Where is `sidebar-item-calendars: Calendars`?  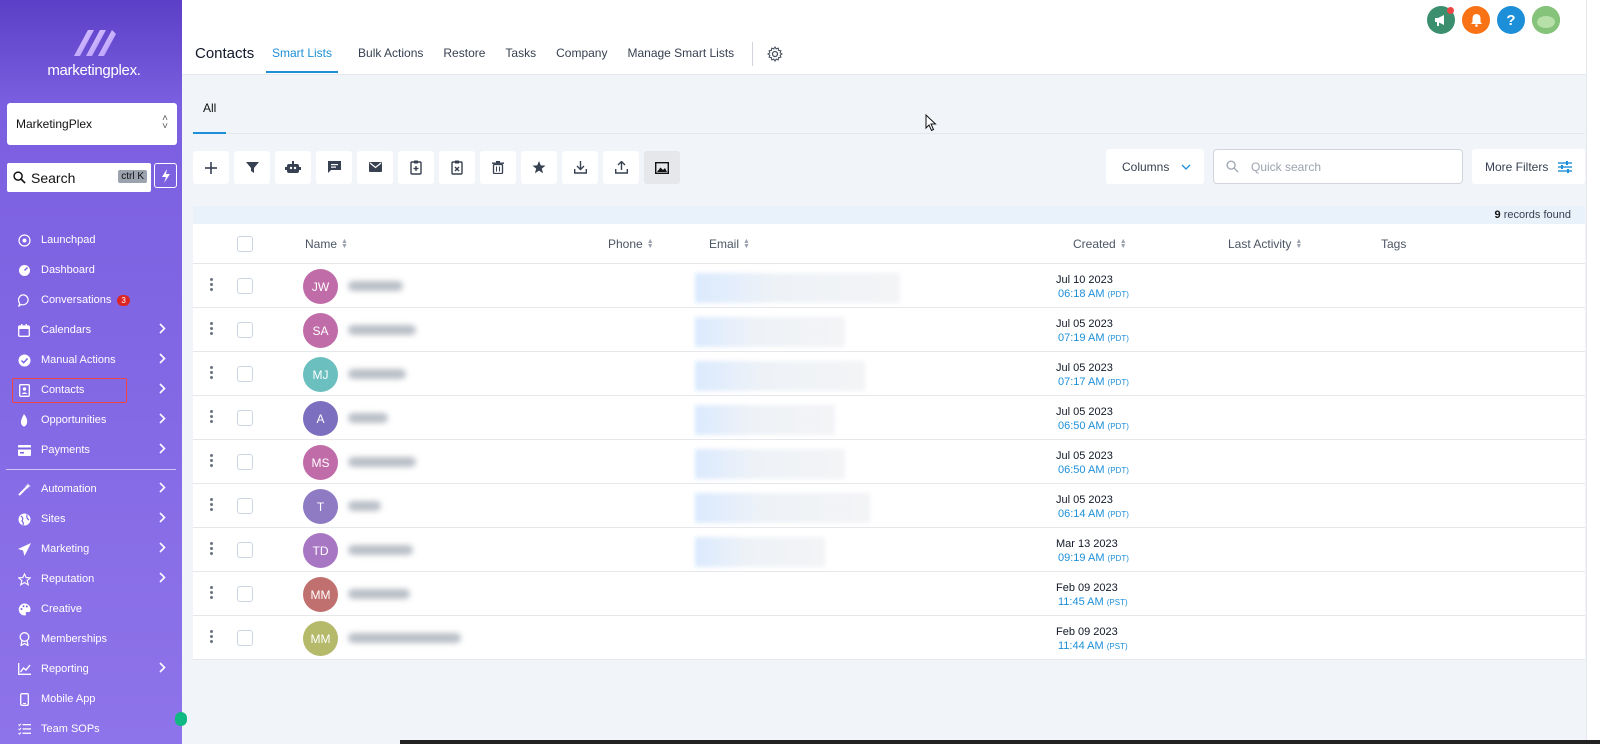 sidebar-item-calendars: Calendars is located at coordinates (91, 330).